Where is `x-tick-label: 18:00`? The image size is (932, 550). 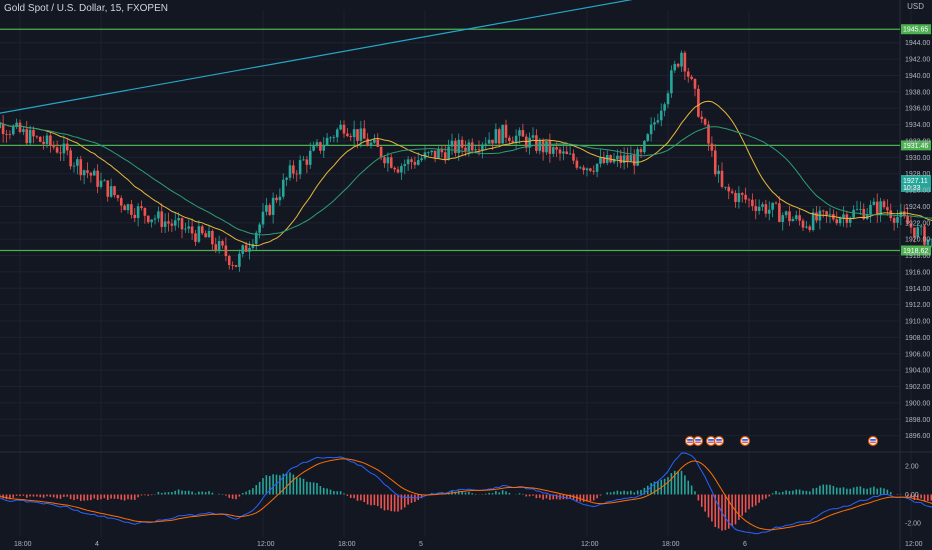
x-tick-label: 18:00 is located at coordinates (23, 544).